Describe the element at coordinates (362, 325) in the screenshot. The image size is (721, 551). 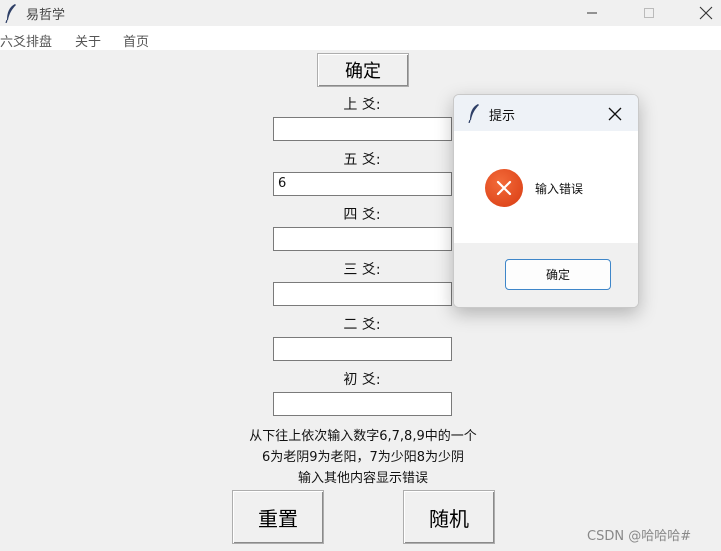
I see `field-label-second: 二 爻:` at that location.